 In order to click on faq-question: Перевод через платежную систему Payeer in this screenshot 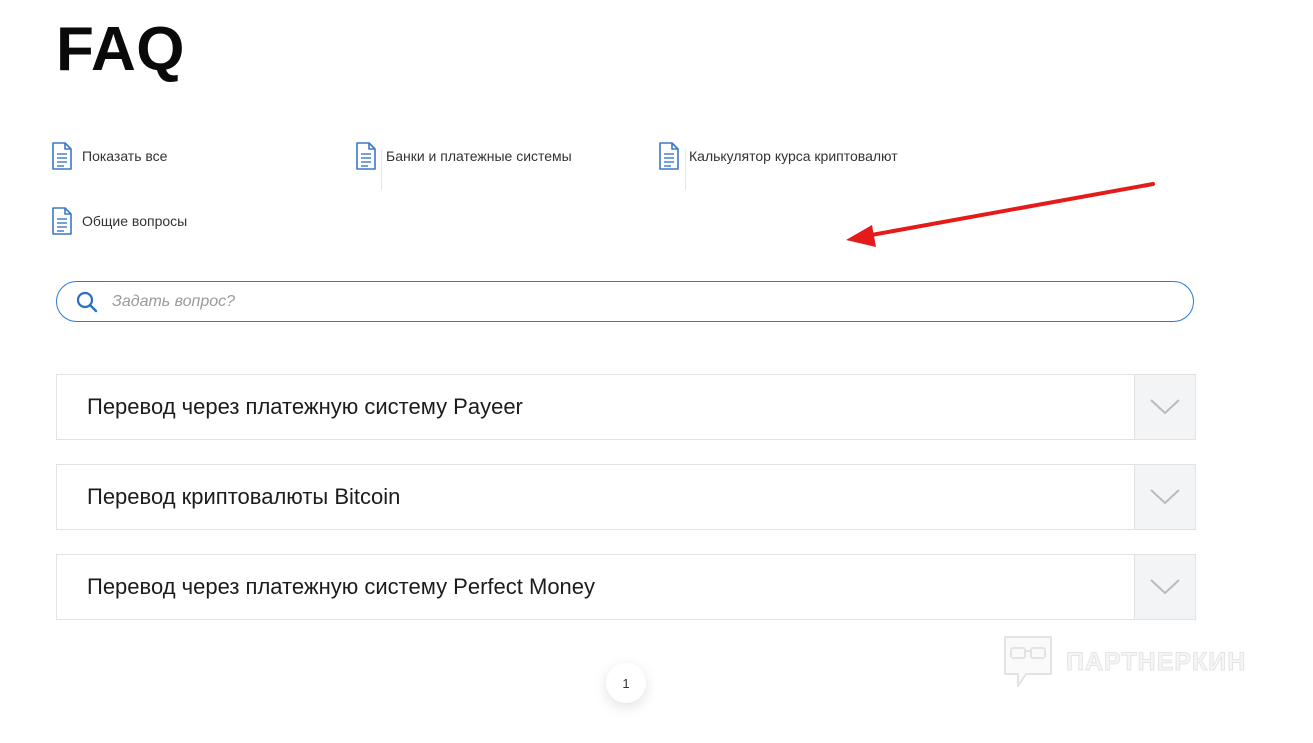, I will do `click(305, 406)`.